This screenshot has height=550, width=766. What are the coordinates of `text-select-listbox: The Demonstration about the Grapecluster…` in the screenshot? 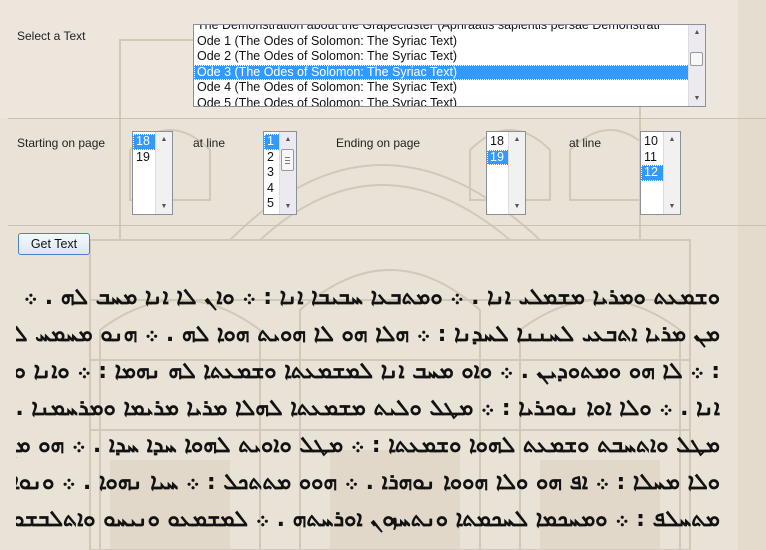 It's located at (449, 65).